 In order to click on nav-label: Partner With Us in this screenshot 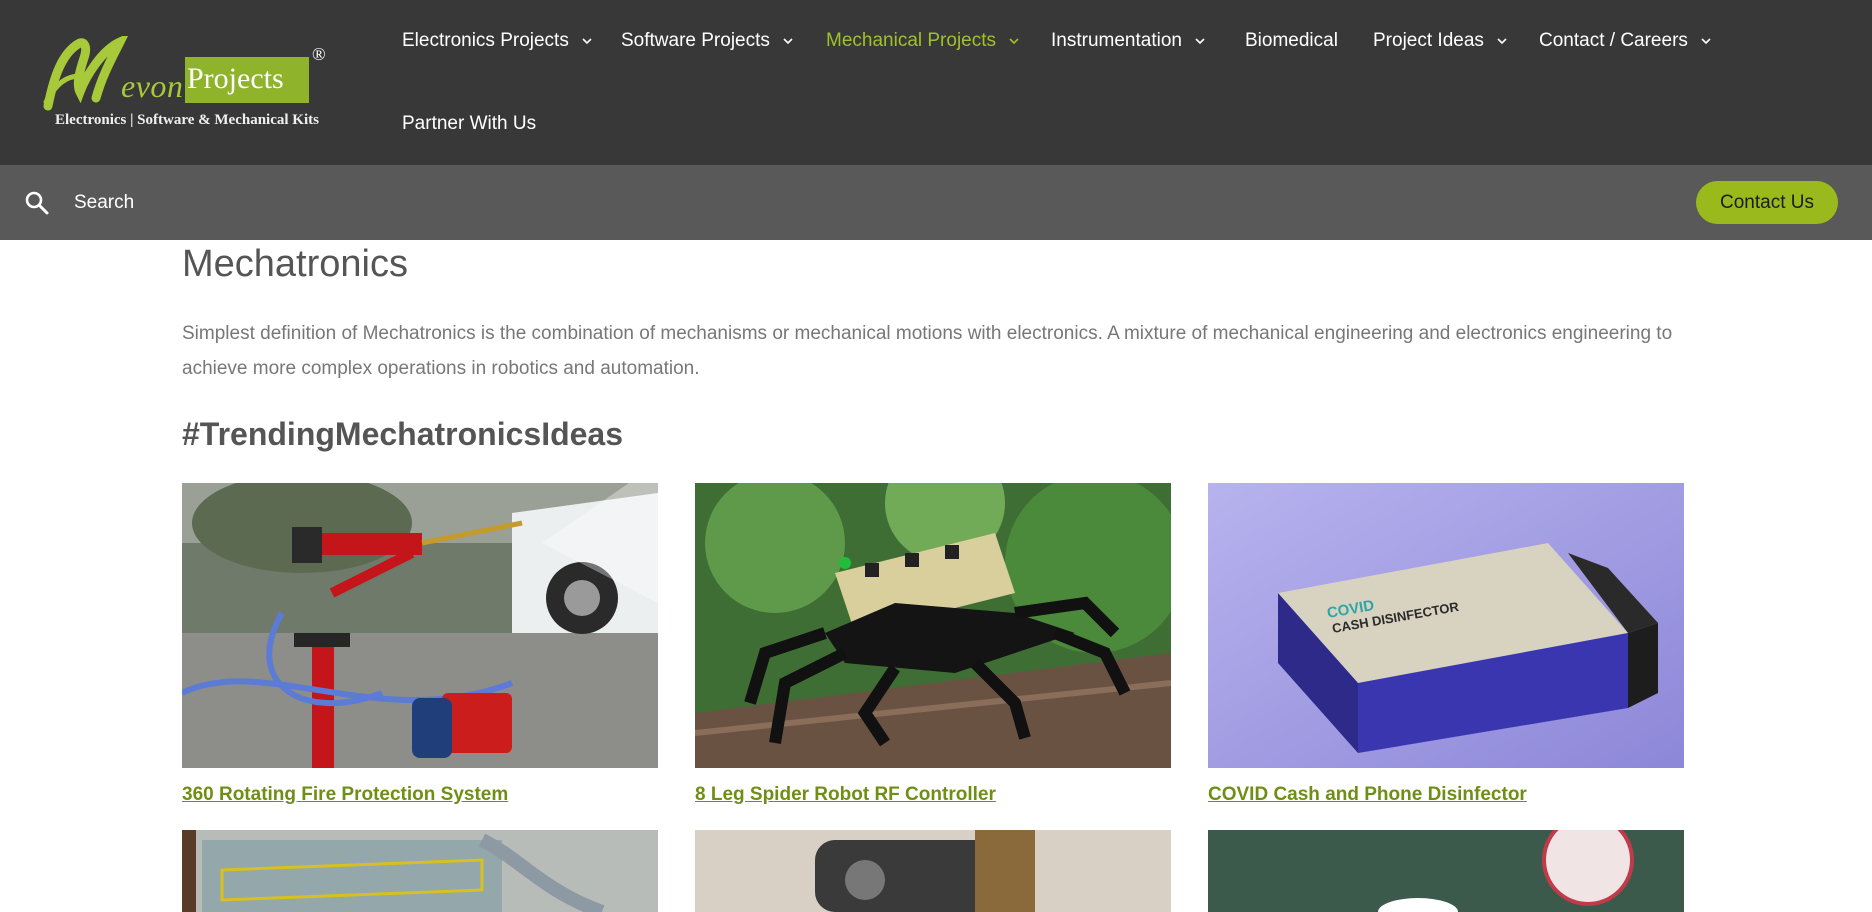, I will do `click(469, 123)`.